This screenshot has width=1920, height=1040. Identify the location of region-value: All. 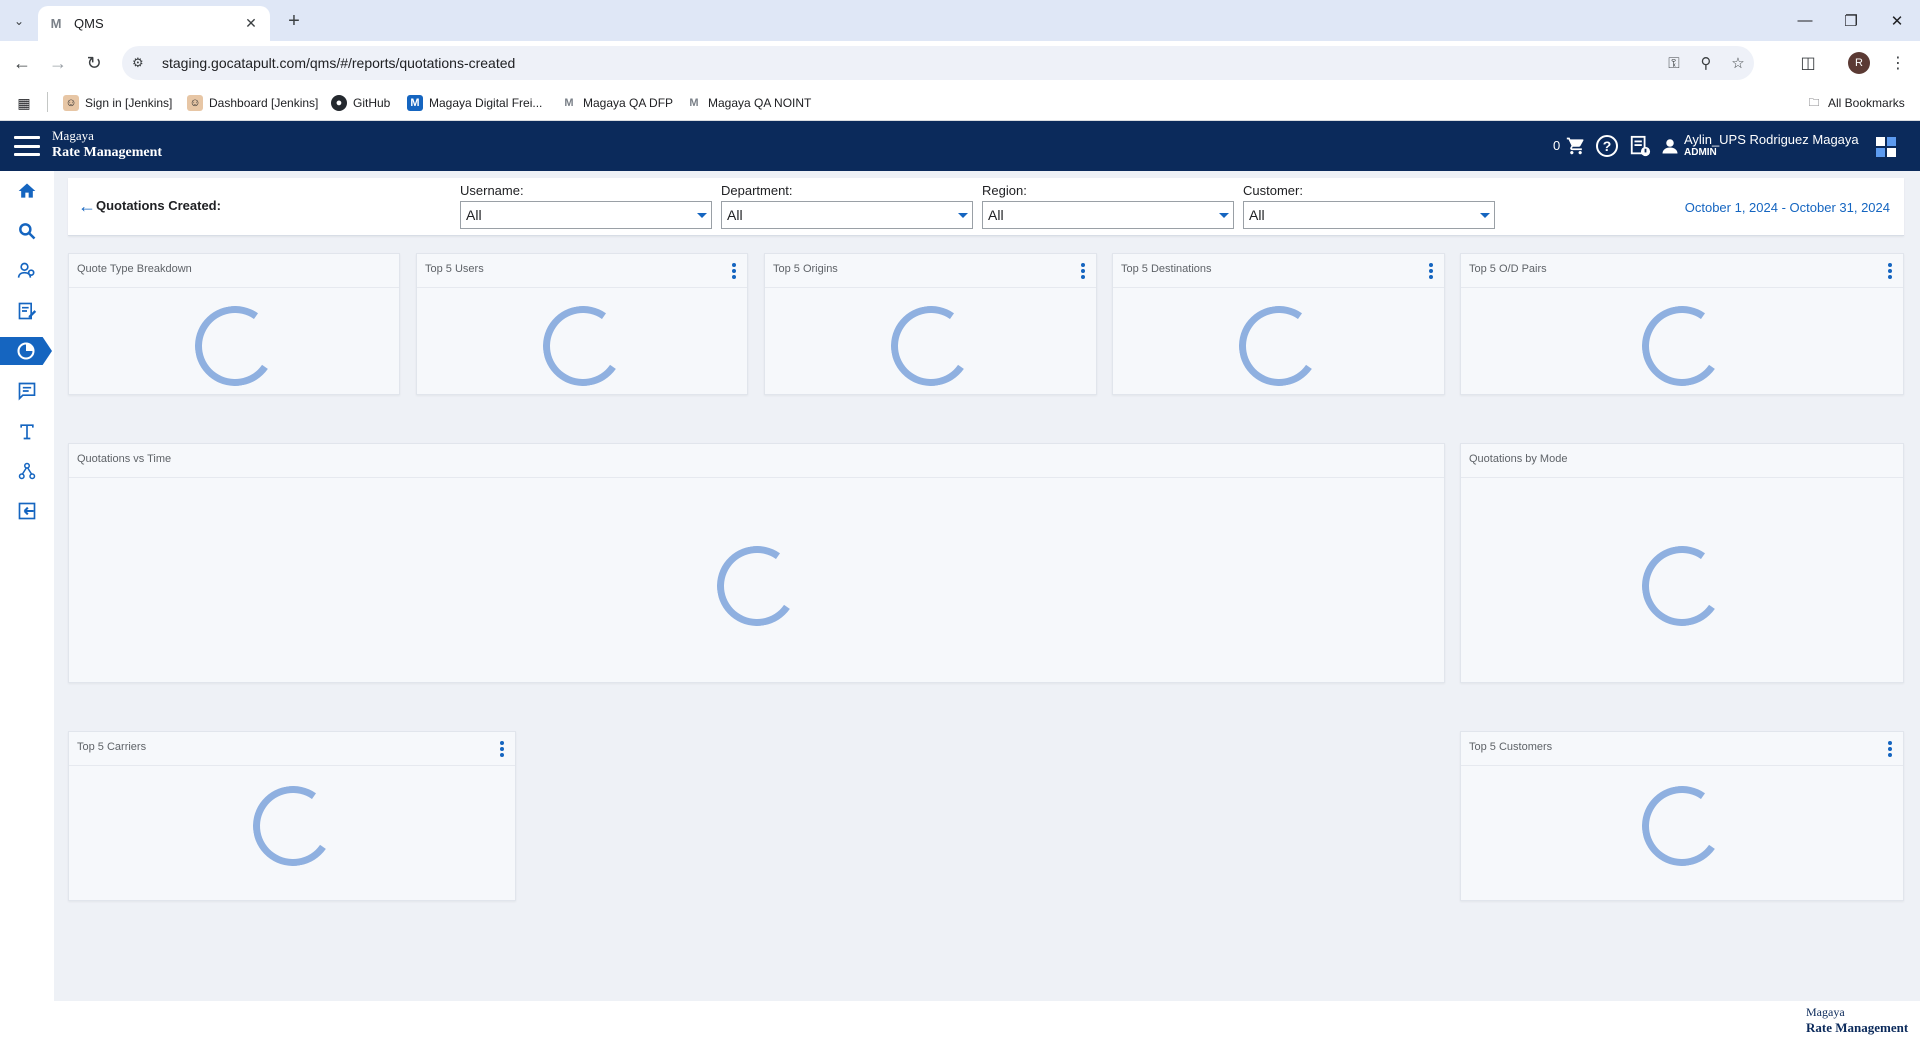
(996, 215).